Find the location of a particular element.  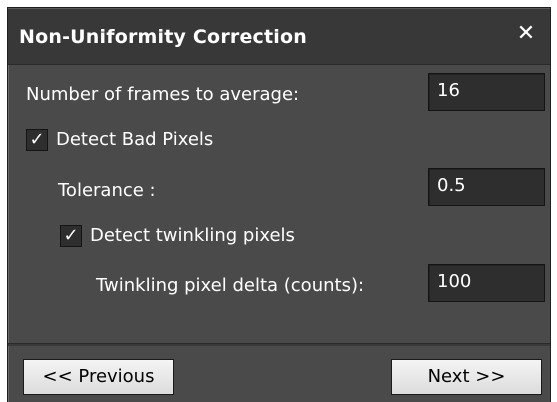

dialog-title: Non-Uniformity Correction is located at coordinates (163, 37).